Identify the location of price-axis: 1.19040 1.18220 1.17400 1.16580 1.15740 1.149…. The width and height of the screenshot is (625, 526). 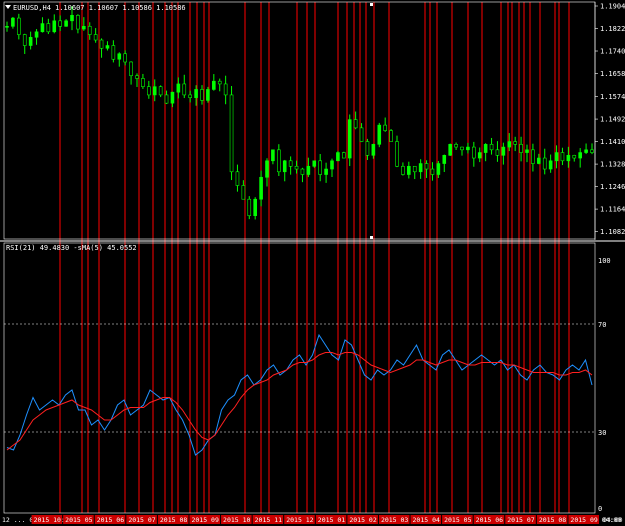
(609, 121).